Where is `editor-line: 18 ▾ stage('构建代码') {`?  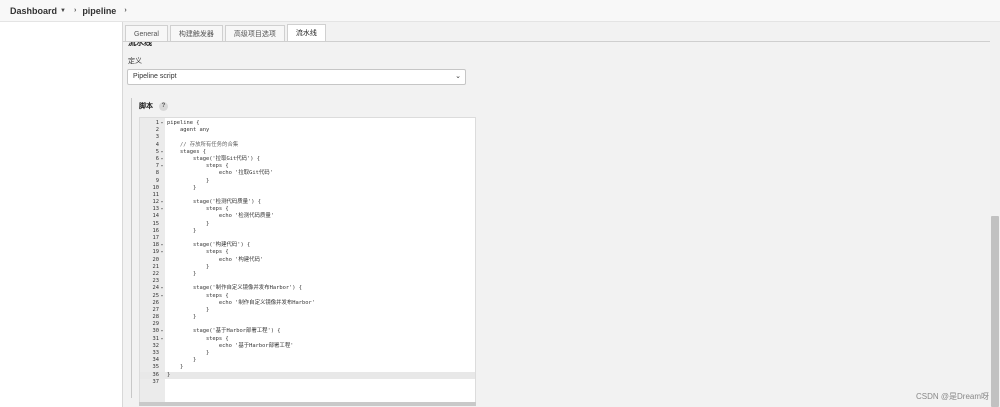
editor-line: 18 ▾ stage('构建代码') { is located at coordinates (307, 245).